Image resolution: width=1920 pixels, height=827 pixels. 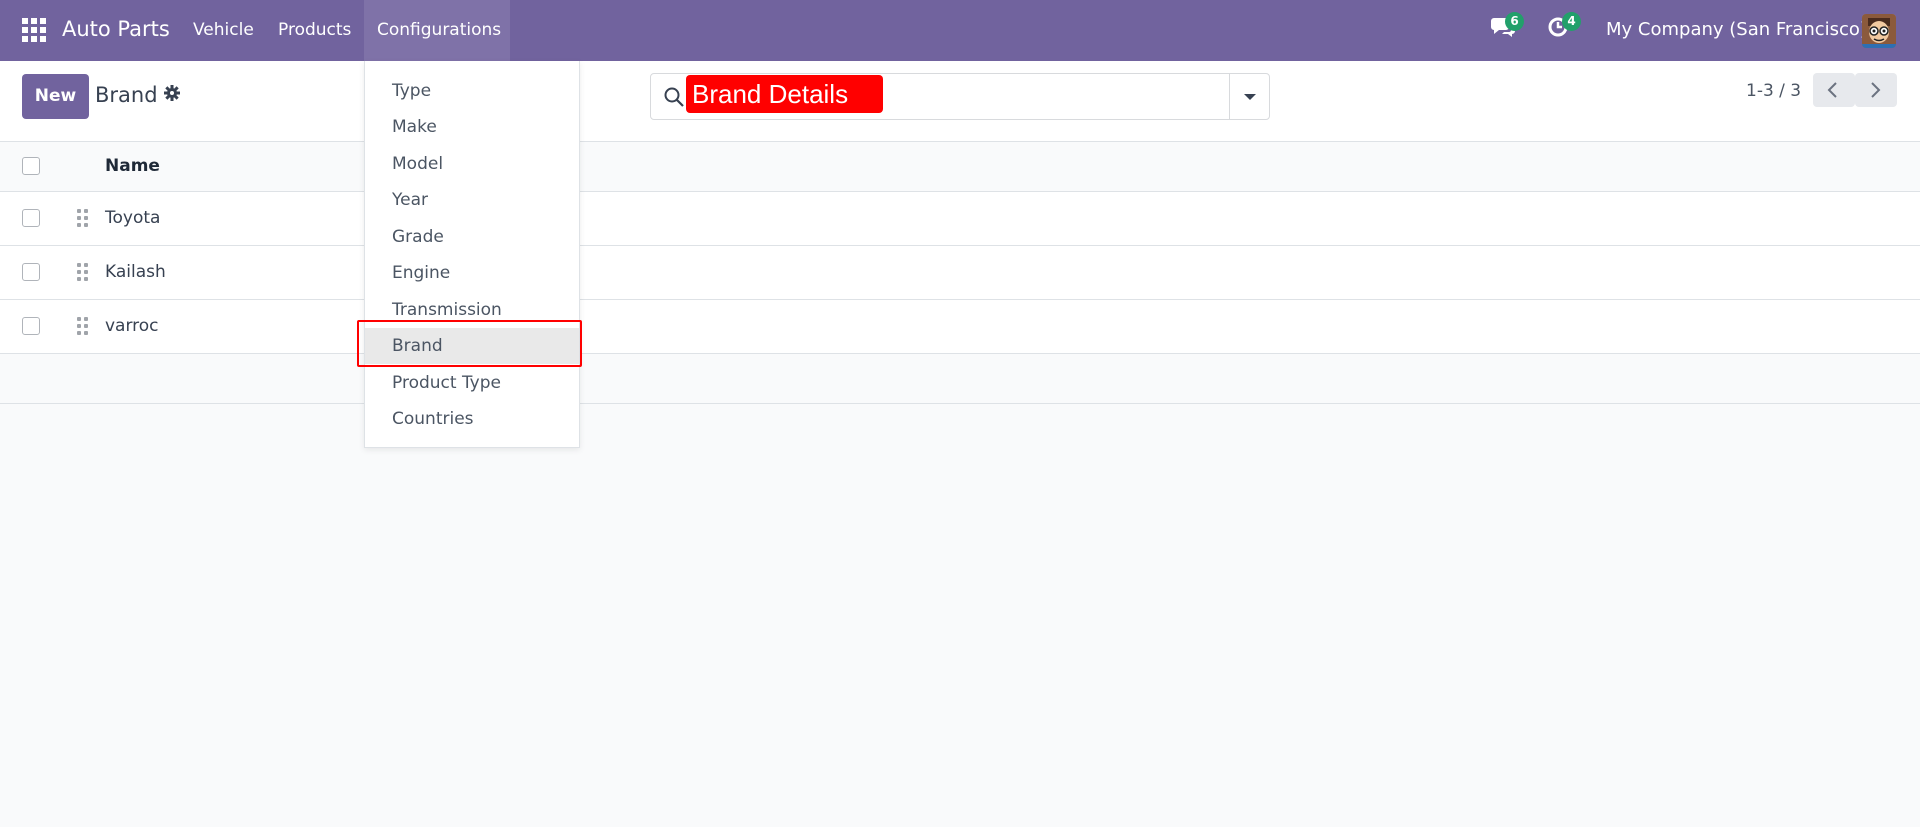 I want to click on pager-next-button, so click(x=1876, y=90).